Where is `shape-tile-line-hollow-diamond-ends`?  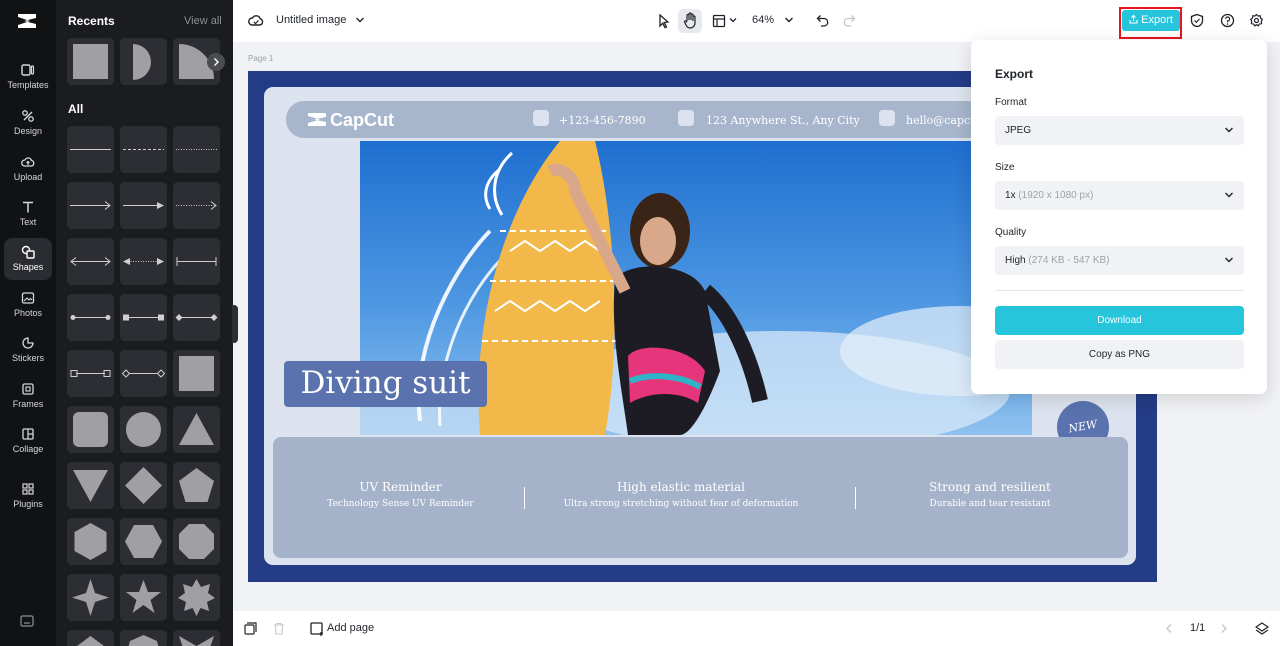
shape-tile-line-hollow-diamond-ends is located at coordinates (143, 373).